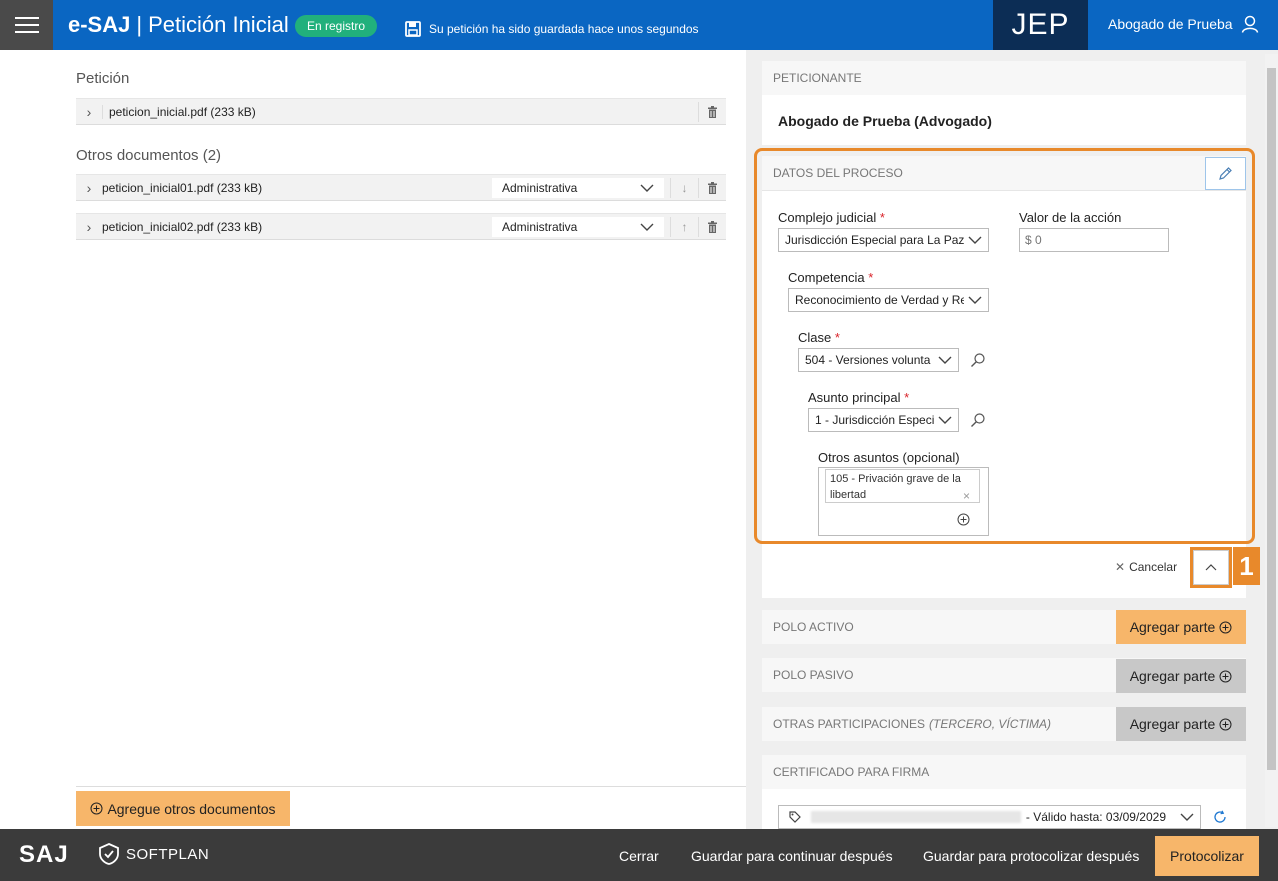 This screenshot has height=881, width=1278. What do you see at coordinates (26, 25) in the screenshot?
I see `hamburger-menu-icon` at bounding box center [26, 25].